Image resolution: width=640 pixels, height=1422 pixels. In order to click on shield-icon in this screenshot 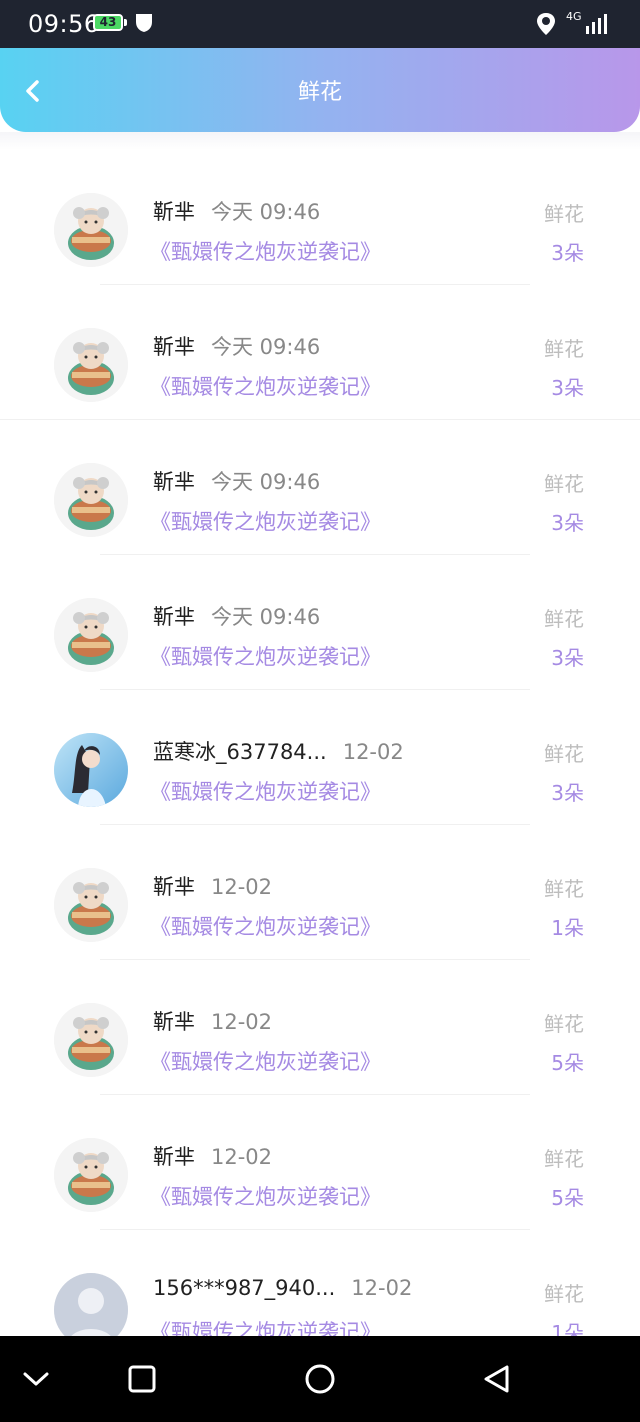, I will do `click(144, 23)`.